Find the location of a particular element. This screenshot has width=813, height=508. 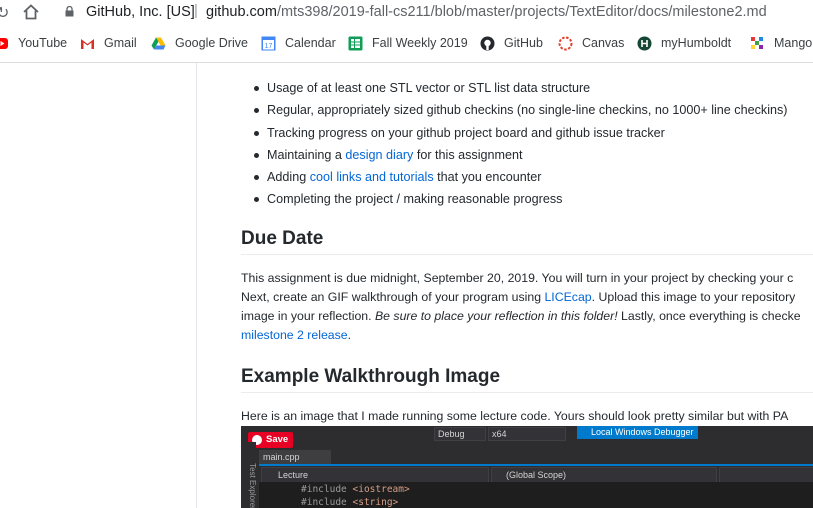

bookmark-youtube: YouTube is located at coordinates (42, 43).